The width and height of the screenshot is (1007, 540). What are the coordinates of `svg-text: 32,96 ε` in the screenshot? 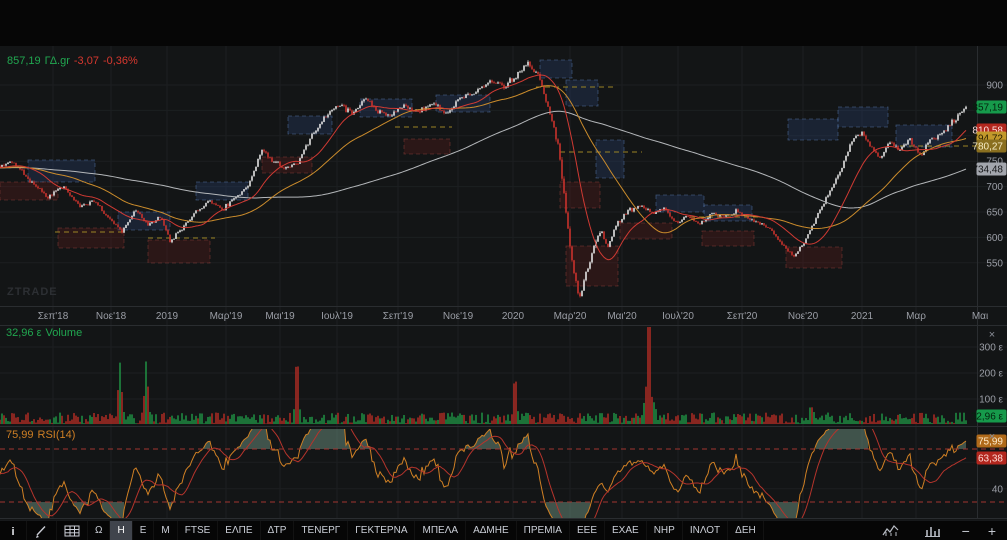 It's located at (987, 417).